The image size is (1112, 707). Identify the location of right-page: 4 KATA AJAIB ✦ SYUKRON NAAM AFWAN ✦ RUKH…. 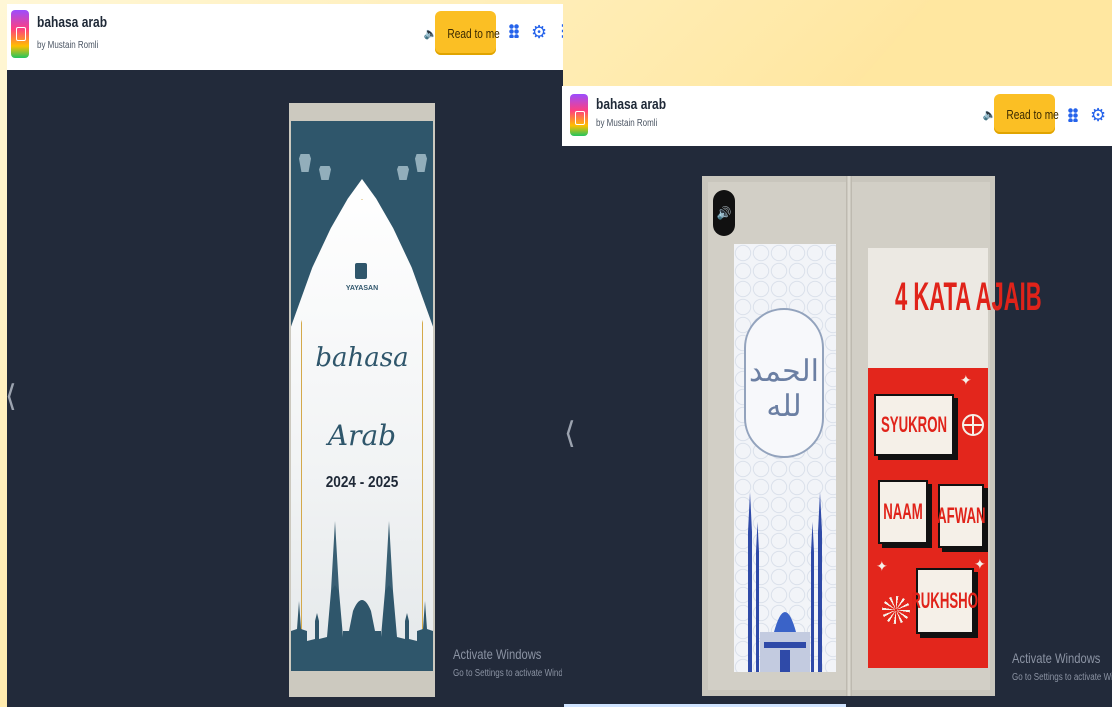
(947, 436).